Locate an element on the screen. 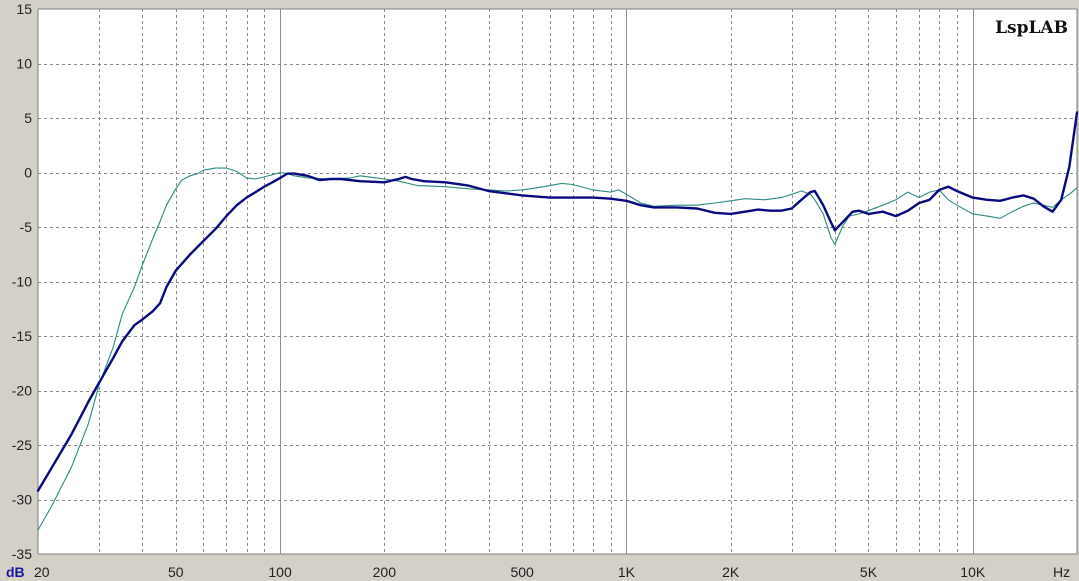 The height and width of the screenshot is (581, 1079). x-tick-label: 1K is located at coordinates (627, 572).